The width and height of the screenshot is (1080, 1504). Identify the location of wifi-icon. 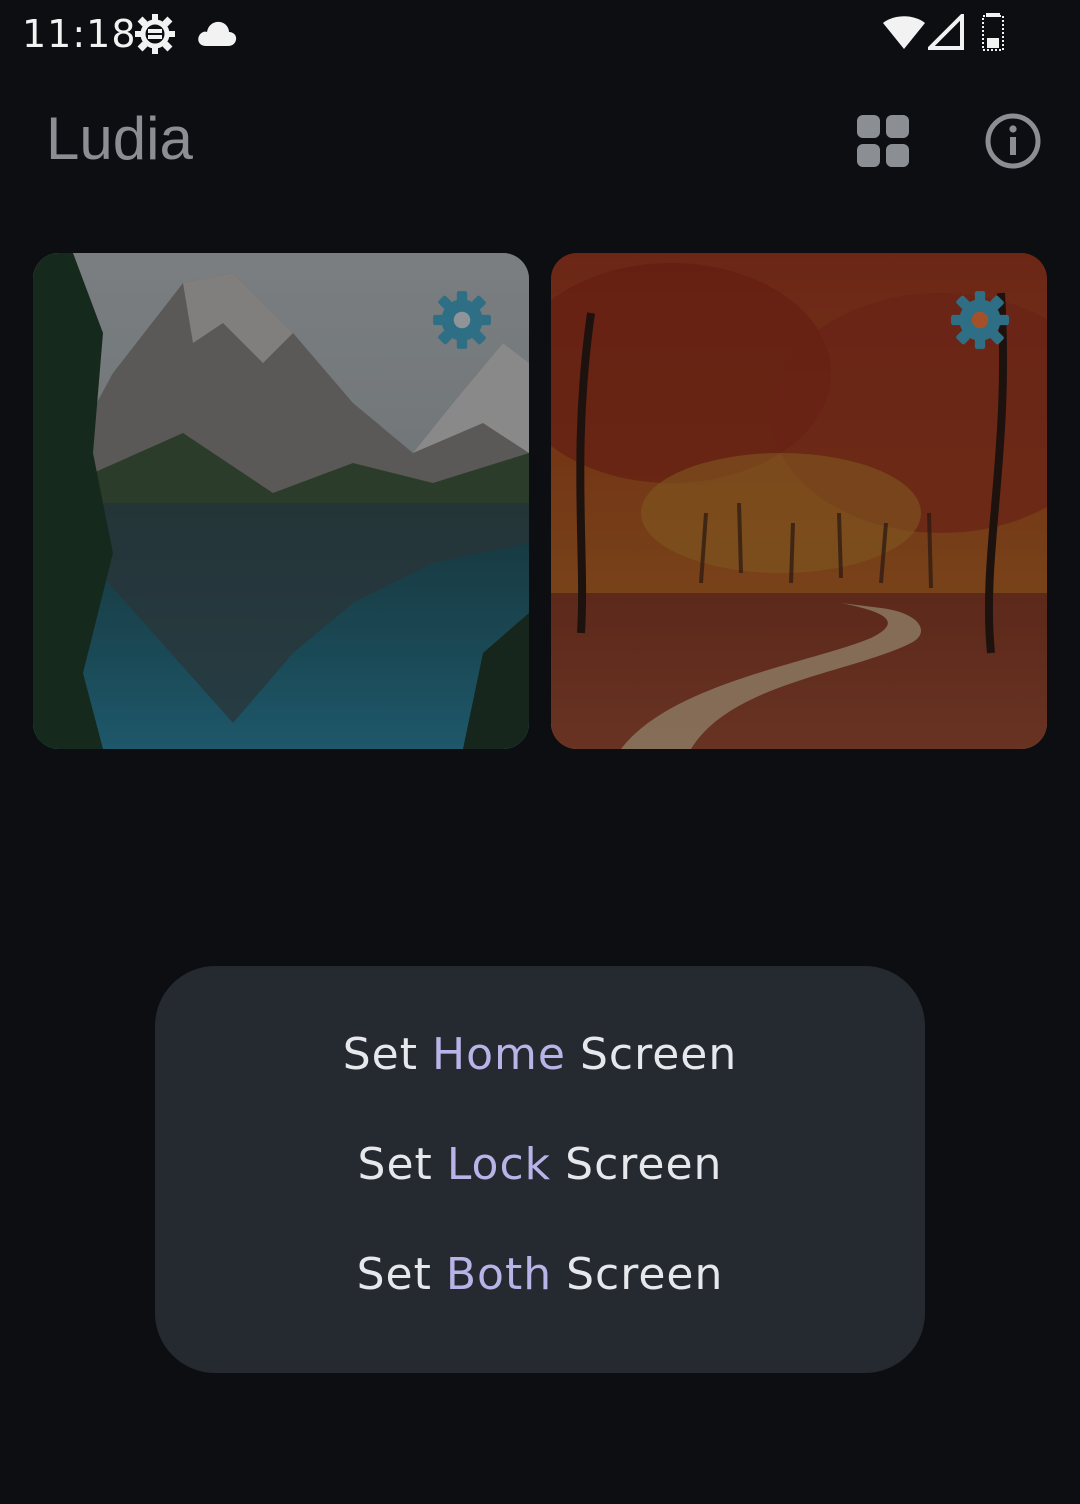
(904, 34).